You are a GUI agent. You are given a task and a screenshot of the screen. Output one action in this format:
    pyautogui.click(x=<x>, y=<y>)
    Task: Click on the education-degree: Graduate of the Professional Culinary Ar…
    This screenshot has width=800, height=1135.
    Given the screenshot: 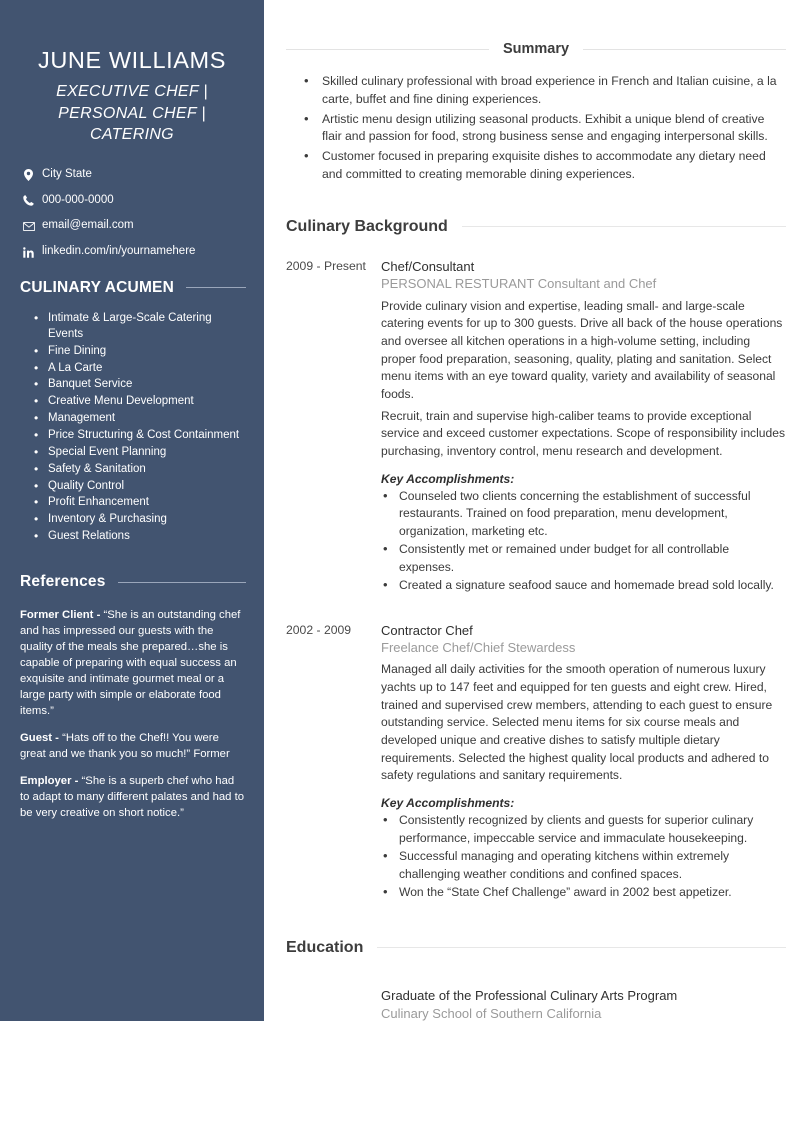 What is the action you would take?
    pyautogui.click(x=529, y=995)
    